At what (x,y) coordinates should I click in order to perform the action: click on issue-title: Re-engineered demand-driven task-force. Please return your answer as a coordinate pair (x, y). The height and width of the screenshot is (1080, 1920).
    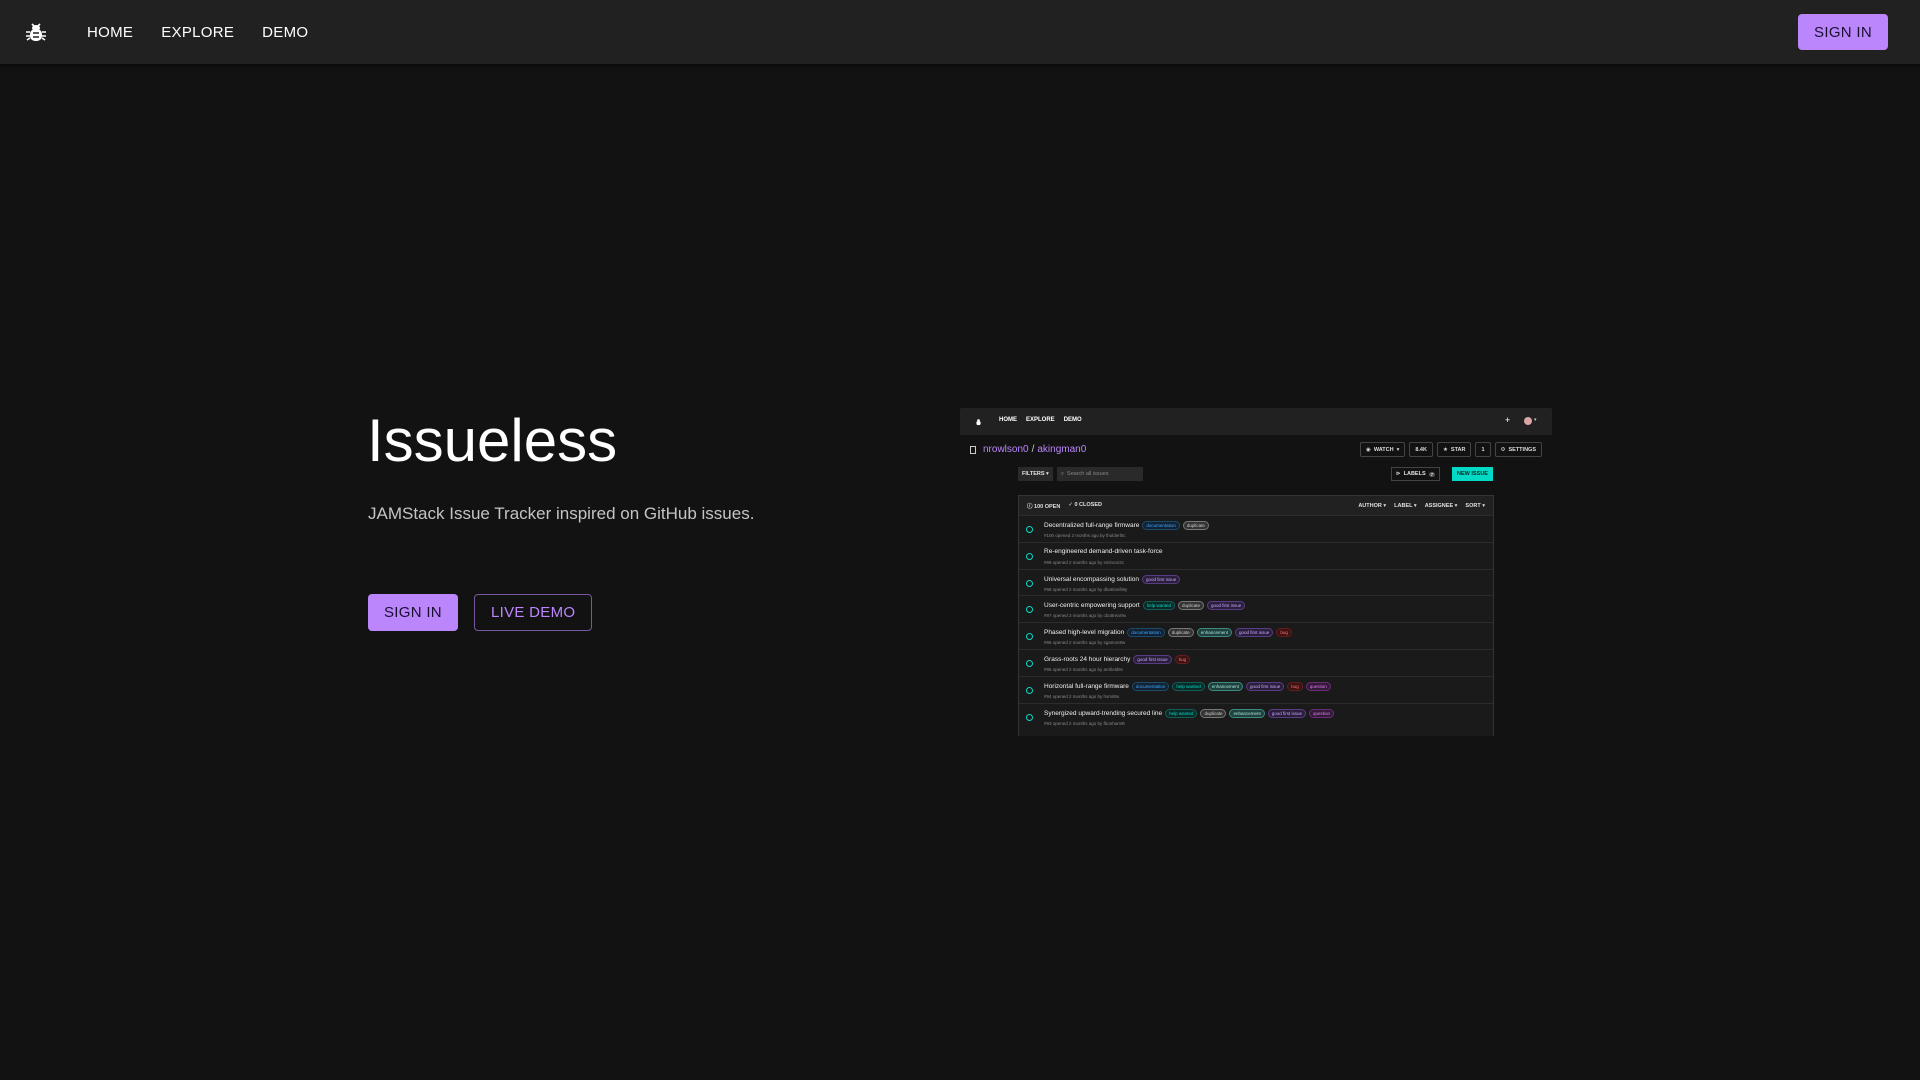
    Looking at the image, I should click on (1103, 551).